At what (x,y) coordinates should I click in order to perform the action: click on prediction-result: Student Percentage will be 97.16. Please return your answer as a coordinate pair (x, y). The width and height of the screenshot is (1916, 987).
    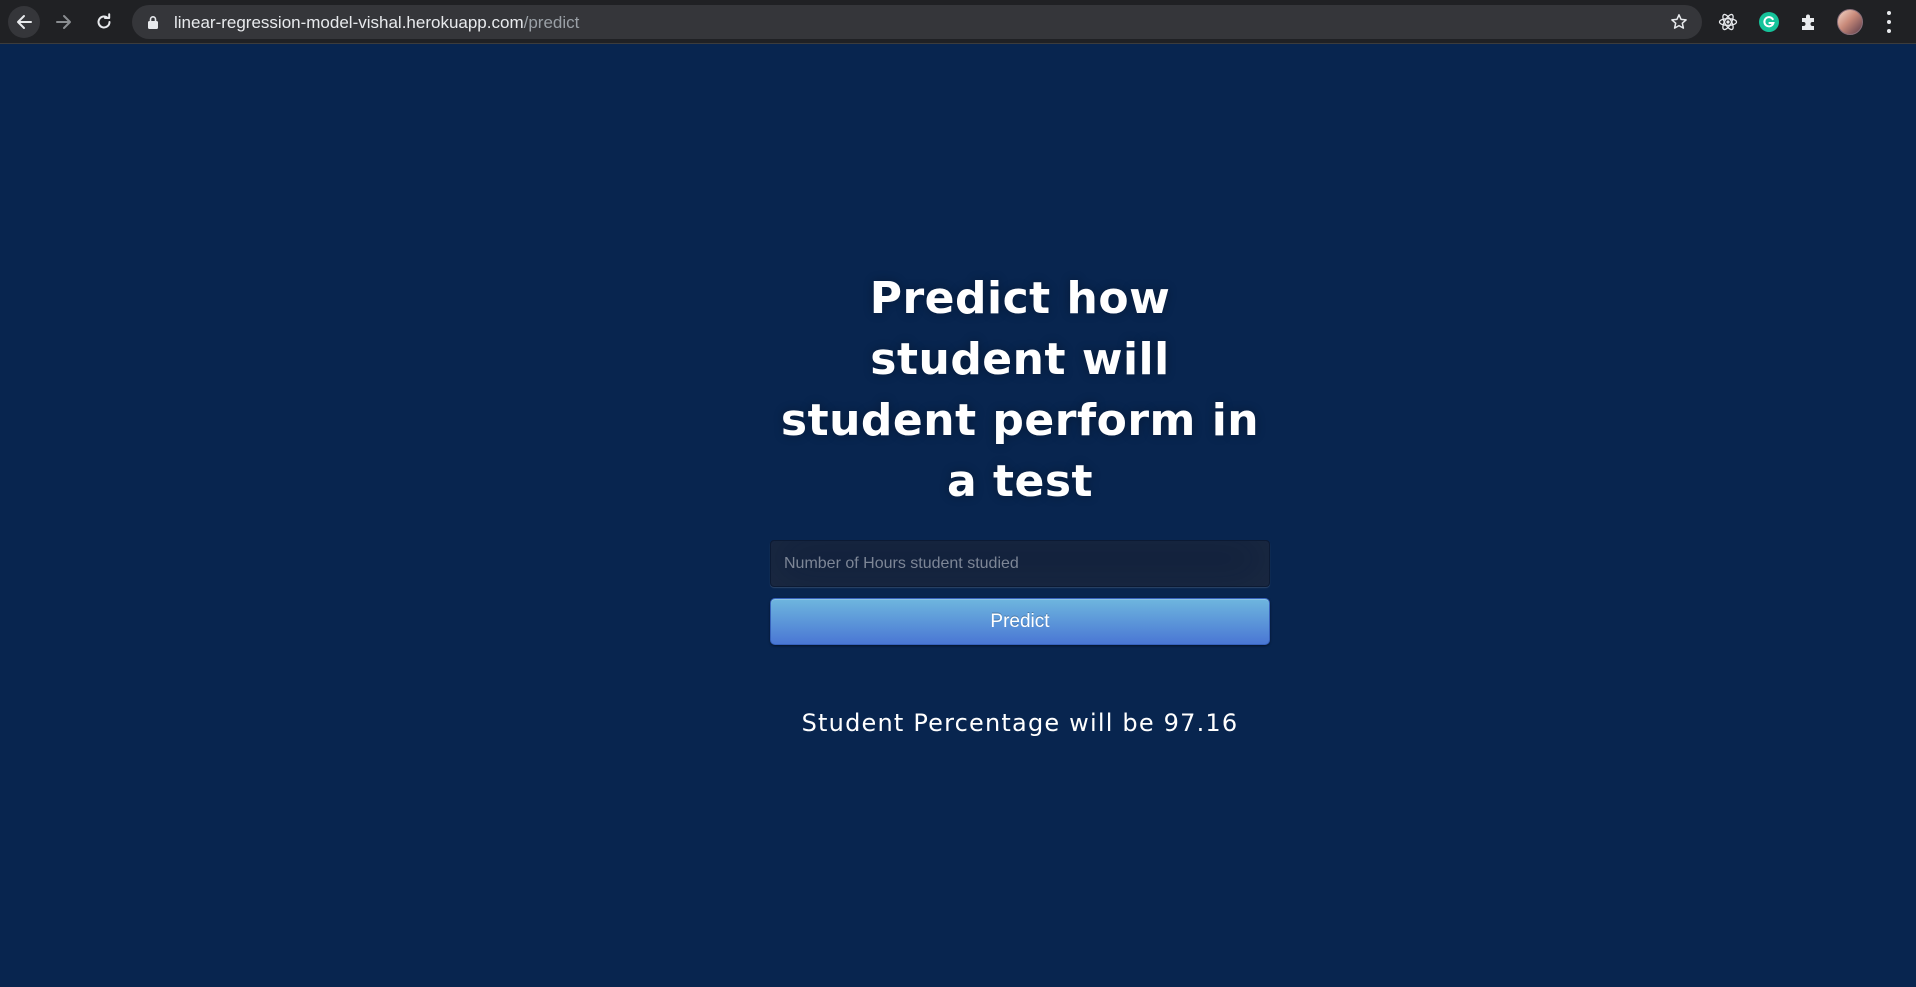
    Looking at the image, I should click on (1020, 723).